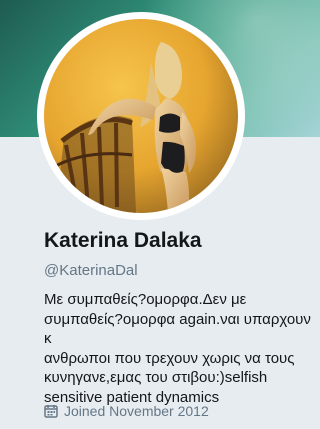 This screenshot has height=429, width=320. Describe the element at coordinates (123, 241) in the screenshot. I see `profile-name: Katerina Dalaka` at that location.